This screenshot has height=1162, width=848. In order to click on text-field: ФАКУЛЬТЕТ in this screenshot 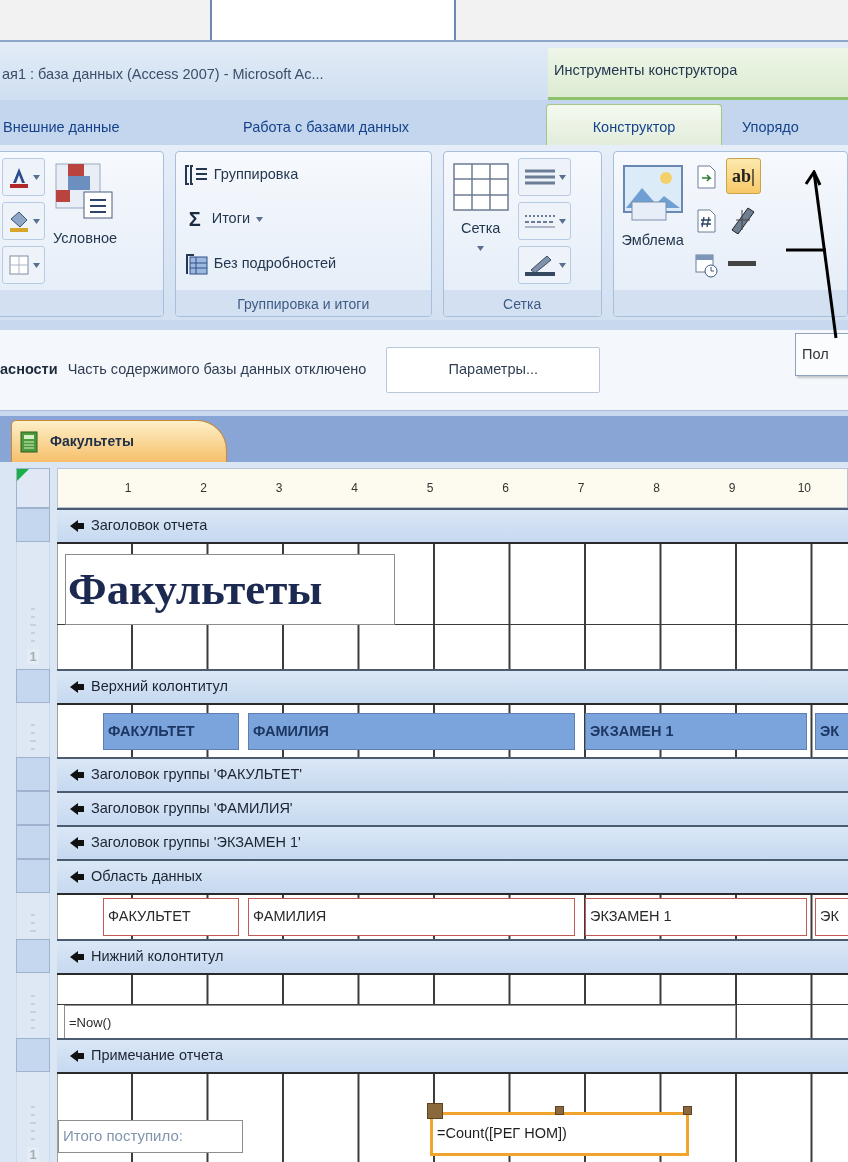, I will do `click(171, 917)`.